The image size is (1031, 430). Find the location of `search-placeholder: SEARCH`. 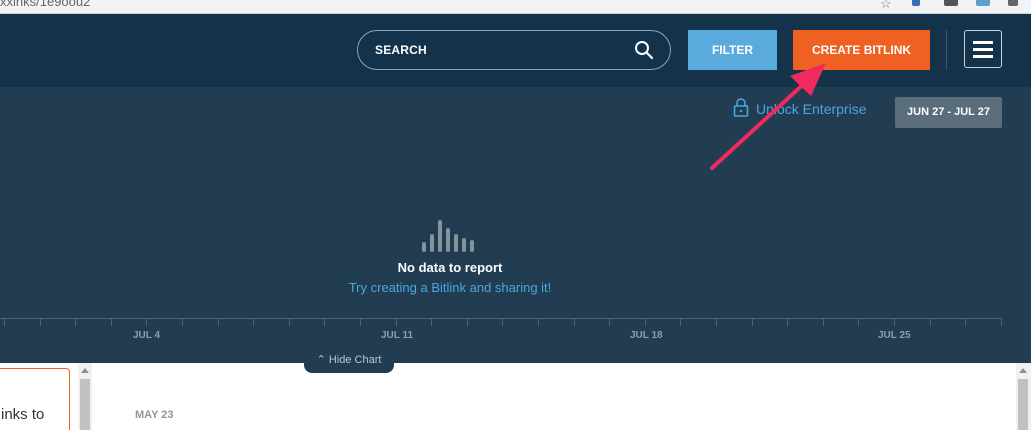

search-placeholder: SEARCH is located at coordinates (401, 50).